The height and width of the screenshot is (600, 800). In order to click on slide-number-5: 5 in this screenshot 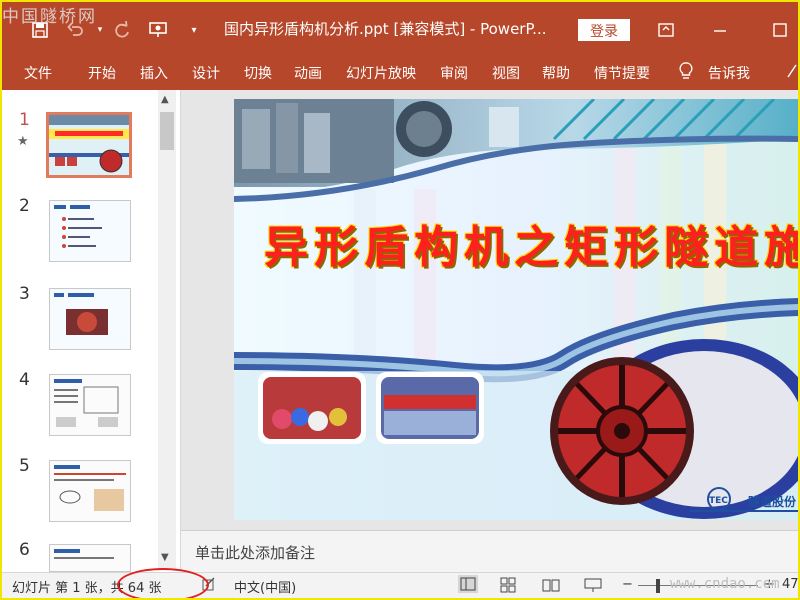, I will do `click(24, 466)`.